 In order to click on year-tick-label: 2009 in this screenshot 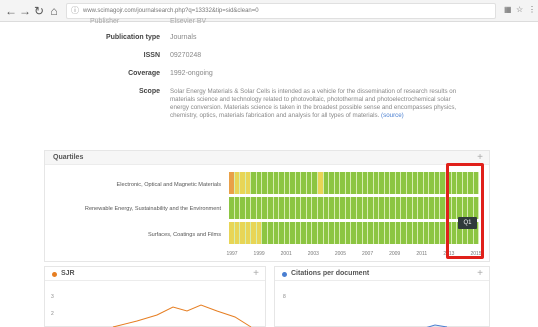, I will do `click(395, 254)`.